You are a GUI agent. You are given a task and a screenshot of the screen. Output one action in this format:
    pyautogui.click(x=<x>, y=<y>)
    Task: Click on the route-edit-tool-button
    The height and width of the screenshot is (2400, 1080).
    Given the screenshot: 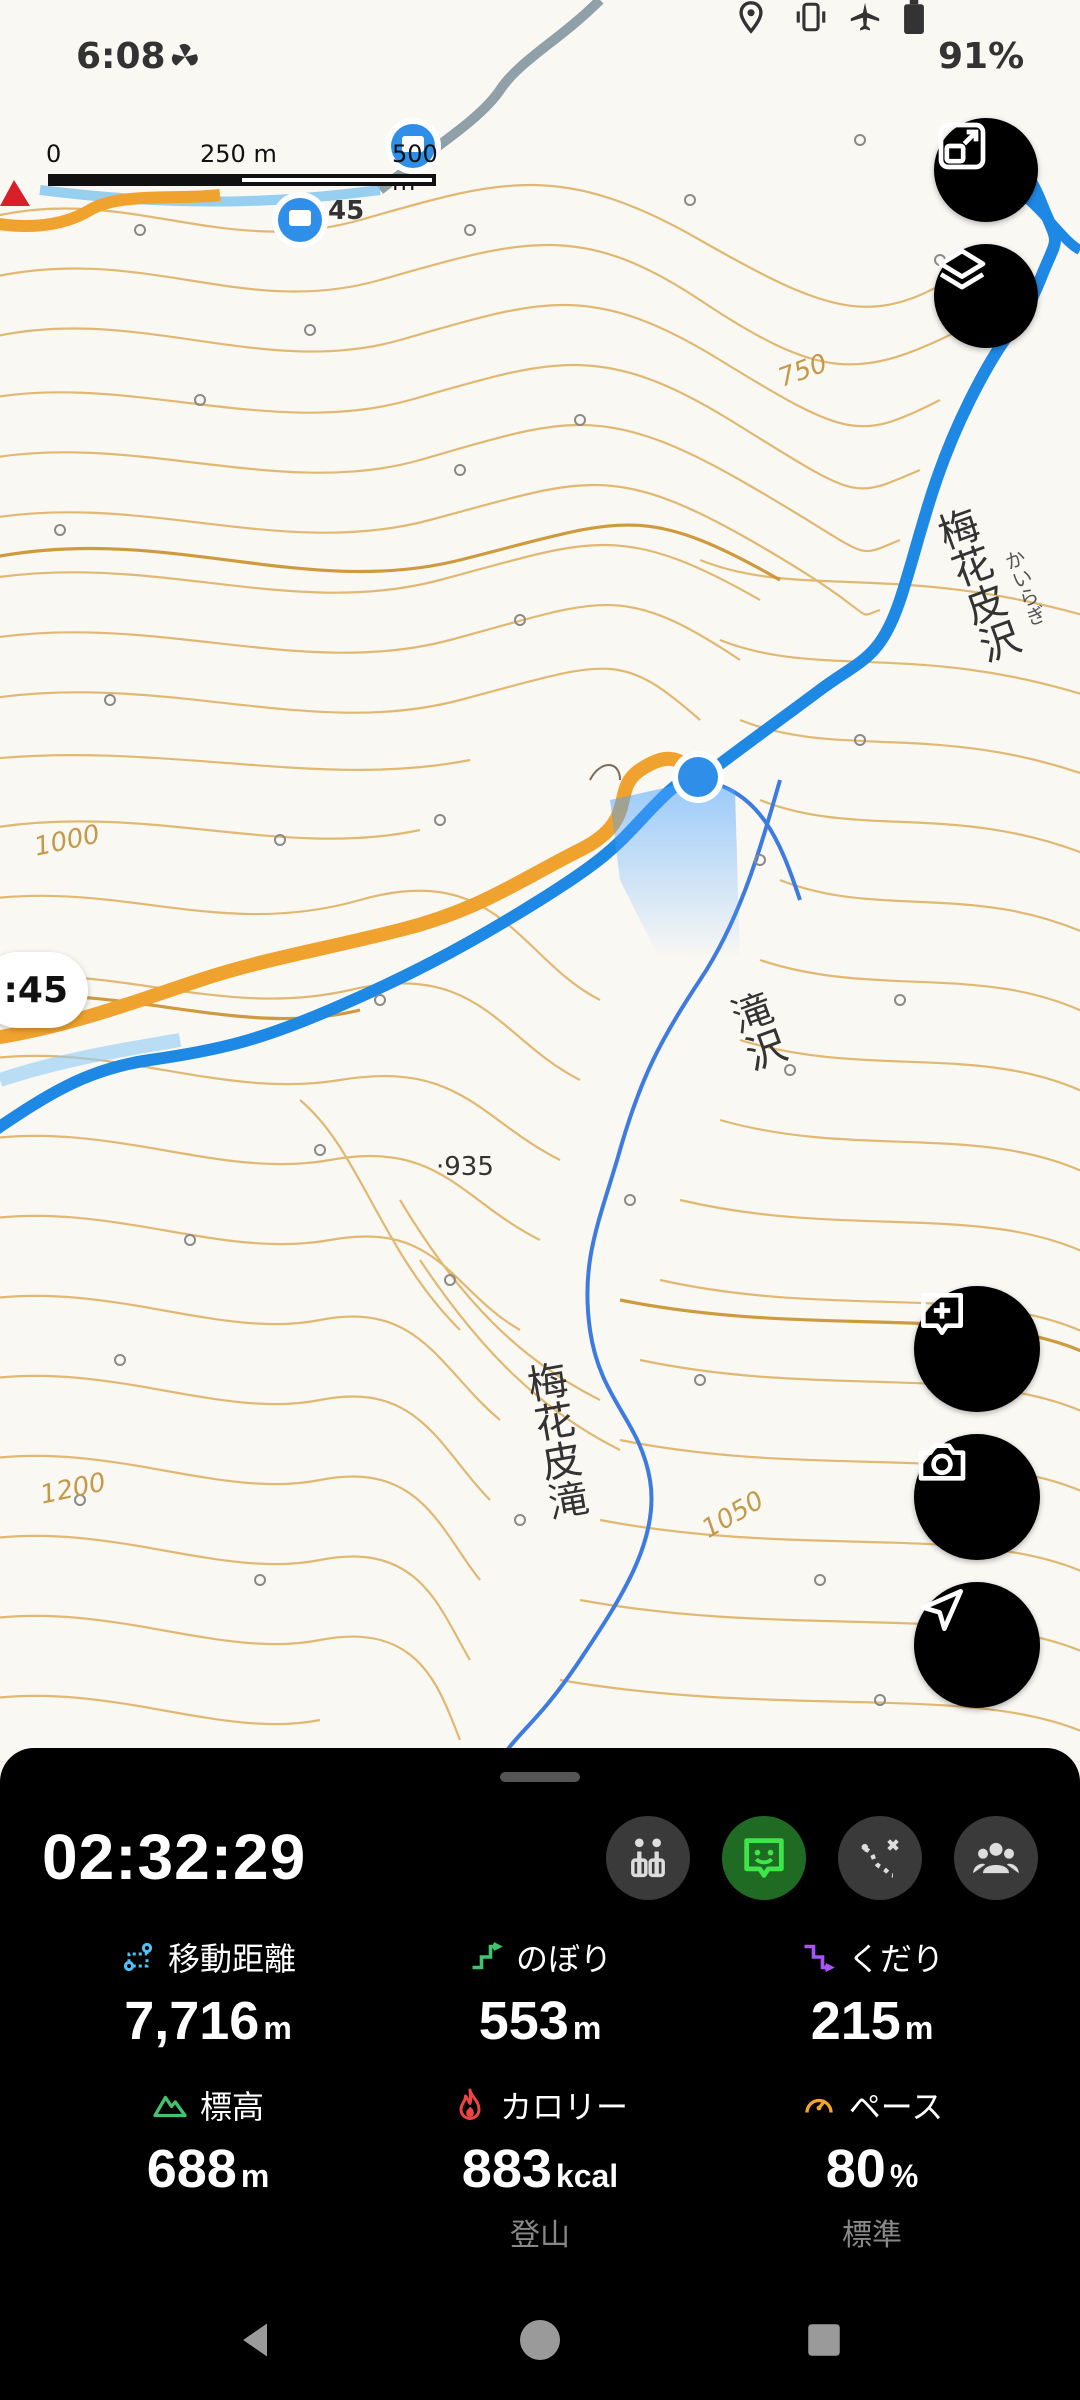 What is the action you would take?
    pyautogui.click(x=880, y=1858)
    